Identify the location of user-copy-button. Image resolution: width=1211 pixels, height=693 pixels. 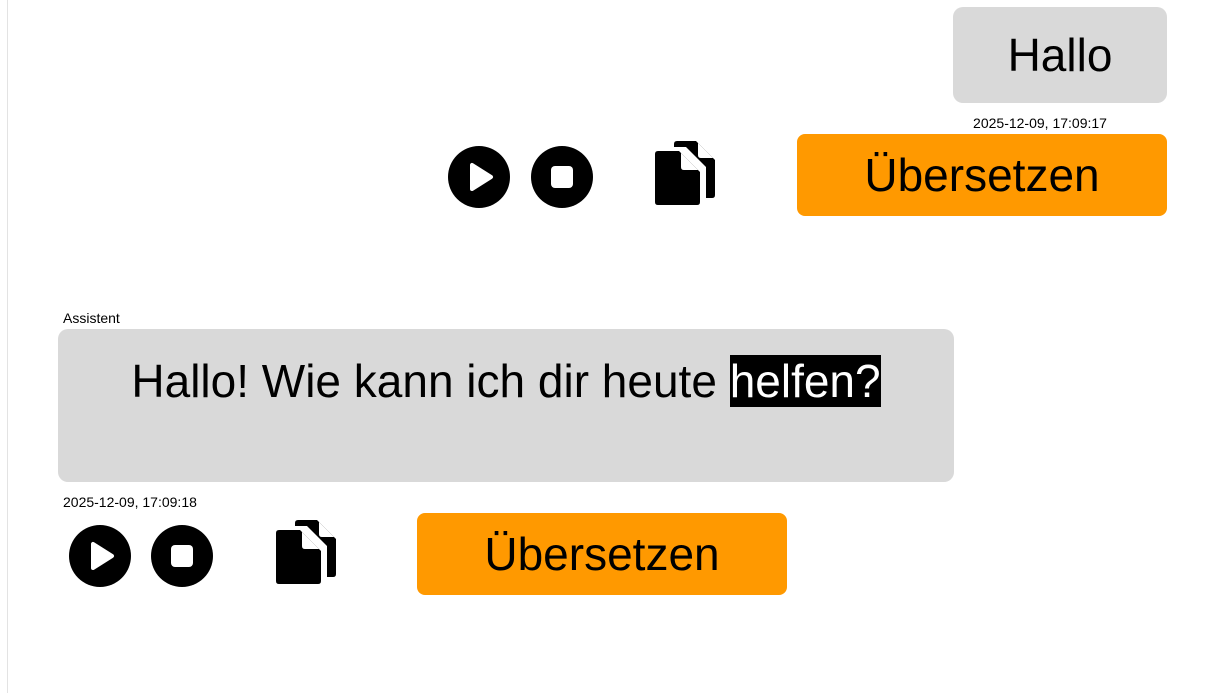
(686, 173).